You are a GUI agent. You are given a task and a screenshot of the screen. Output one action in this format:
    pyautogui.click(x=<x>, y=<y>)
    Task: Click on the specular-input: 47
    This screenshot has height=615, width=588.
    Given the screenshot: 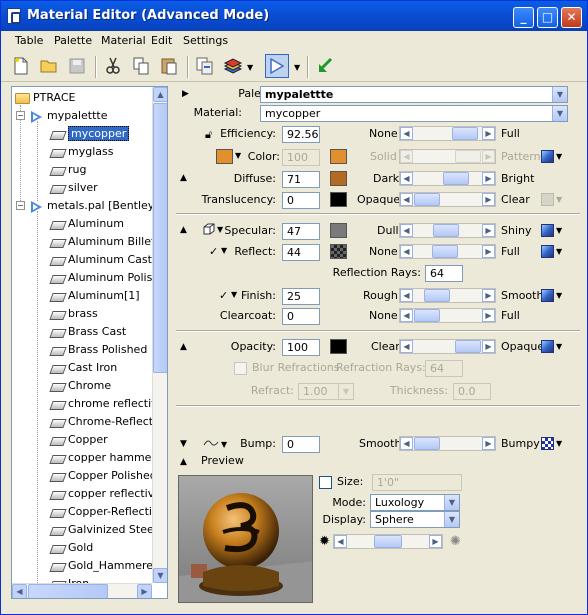 What is the action you would take?
    pyautogui.click(x=301, y=231)
    